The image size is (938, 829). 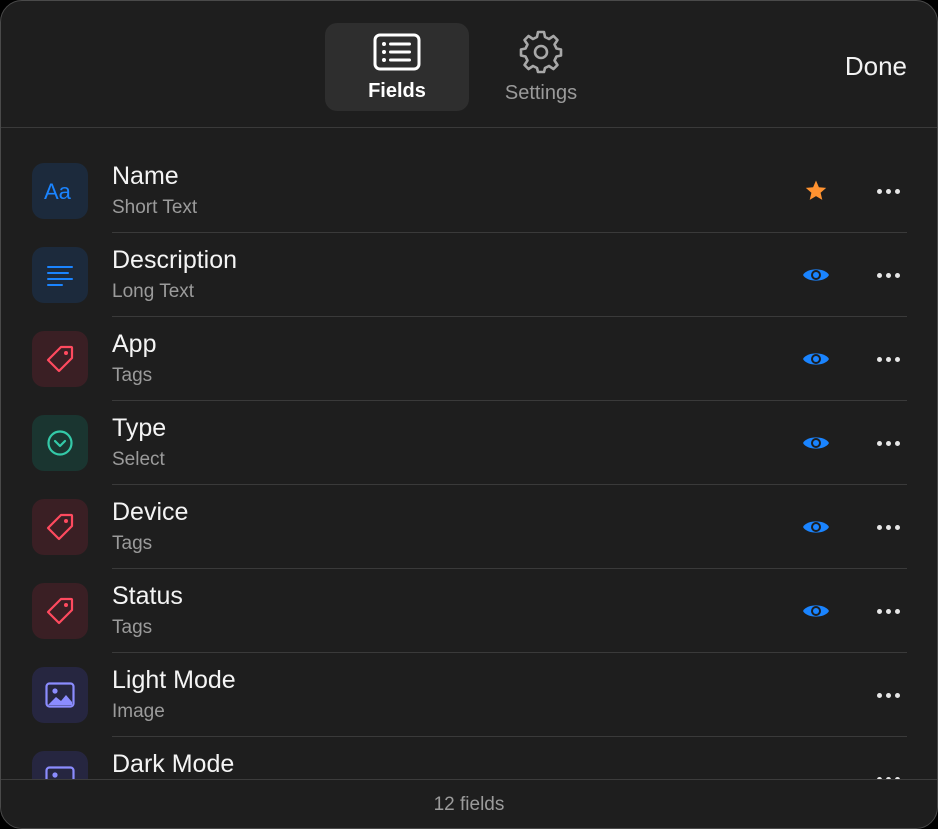 I want to click on footer-bar: 12 fields, so click(x=469, y=803).